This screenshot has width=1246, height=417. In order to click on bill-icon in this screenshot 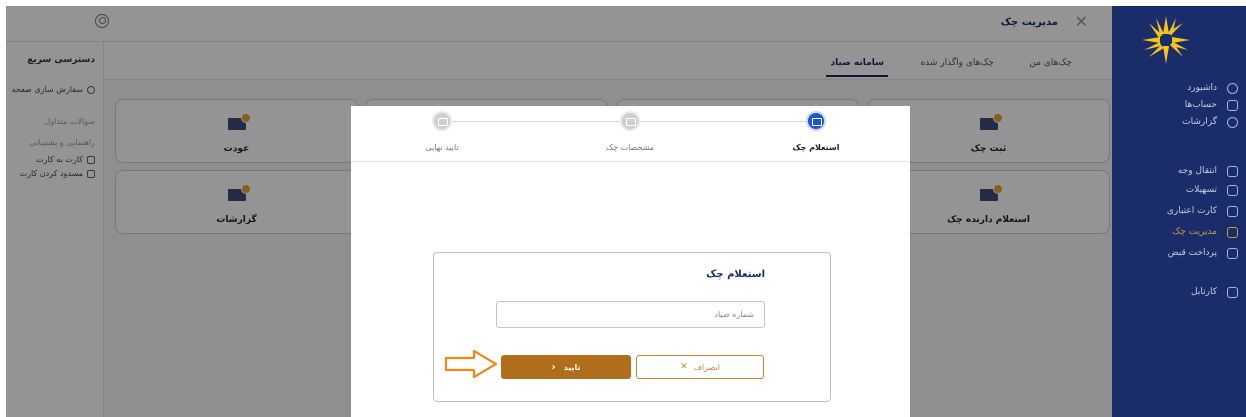, I will do `click(1232, 253)`.